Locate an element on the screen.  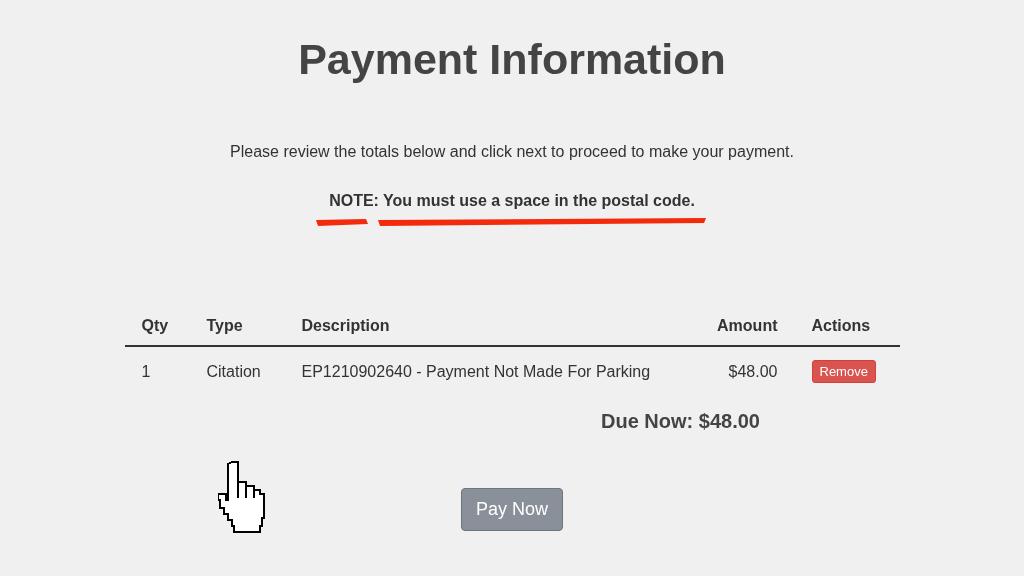
table-cell: Citation is located at coordinates (233, 371).